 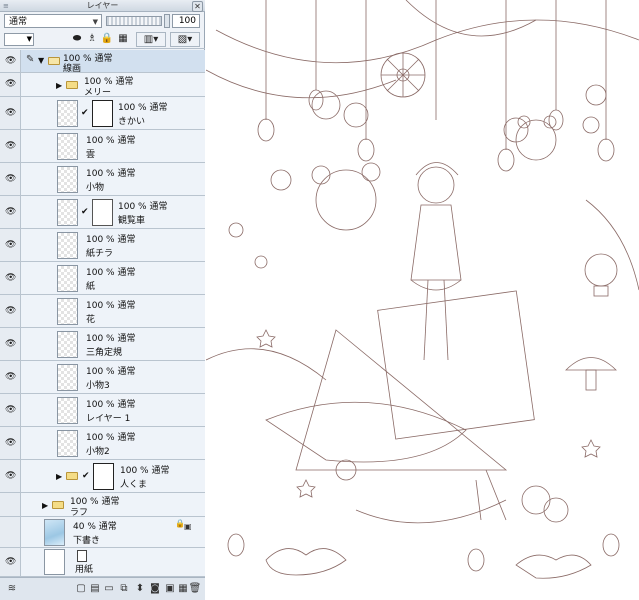 What do you see at coordinates (102, 85) in the screenshot?
I see `layer-row-meri: 👁 ▶ 100 % 通常 メリー` at bounding box center [102, 85].